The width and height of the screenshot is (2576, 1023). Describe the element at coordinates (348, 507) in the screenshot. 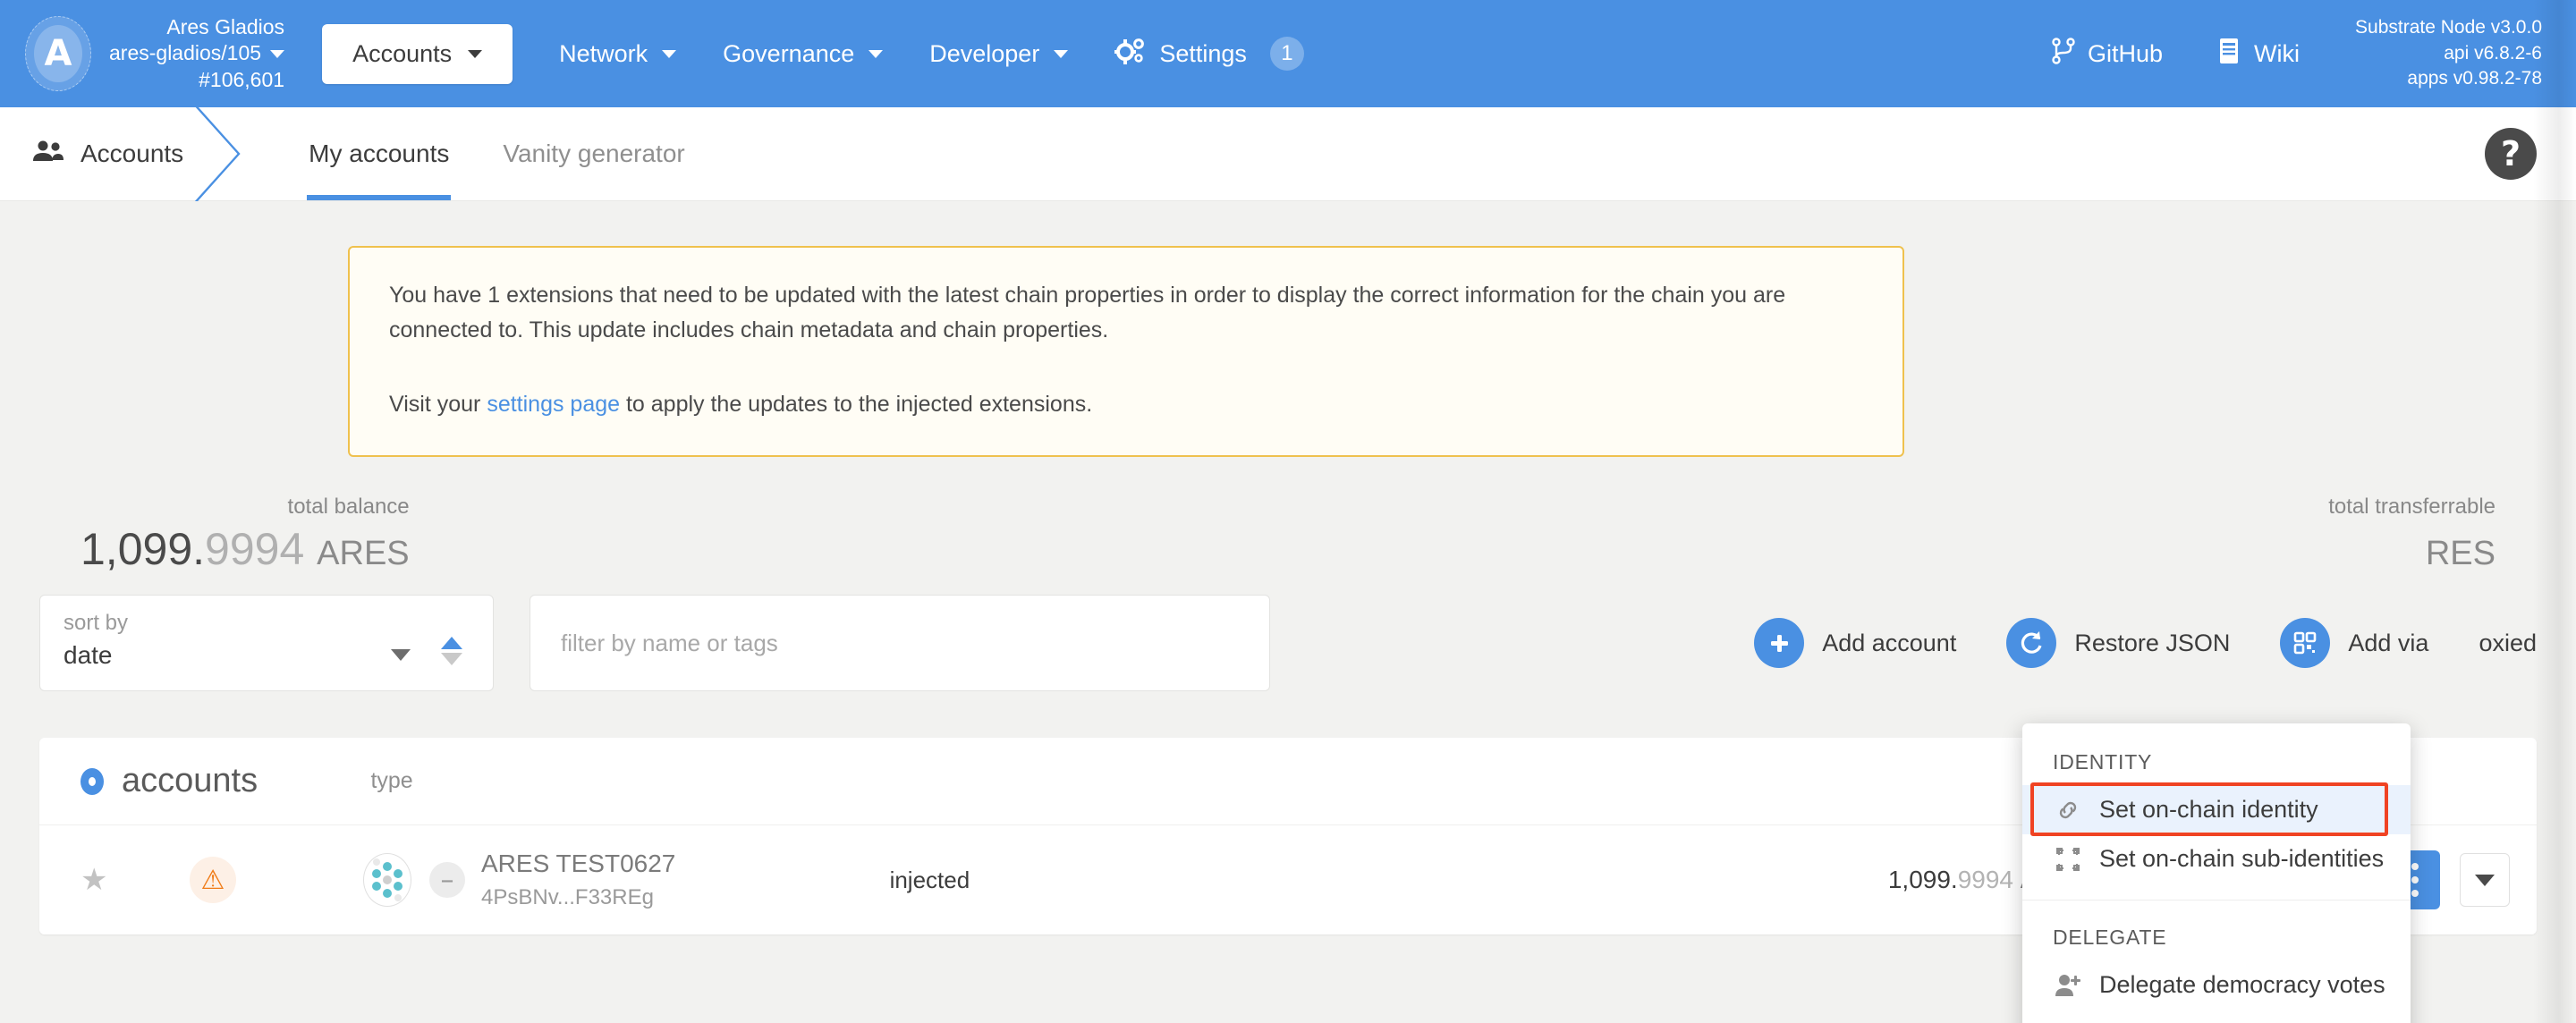

I see `total-balance-label: total balance` at that location.